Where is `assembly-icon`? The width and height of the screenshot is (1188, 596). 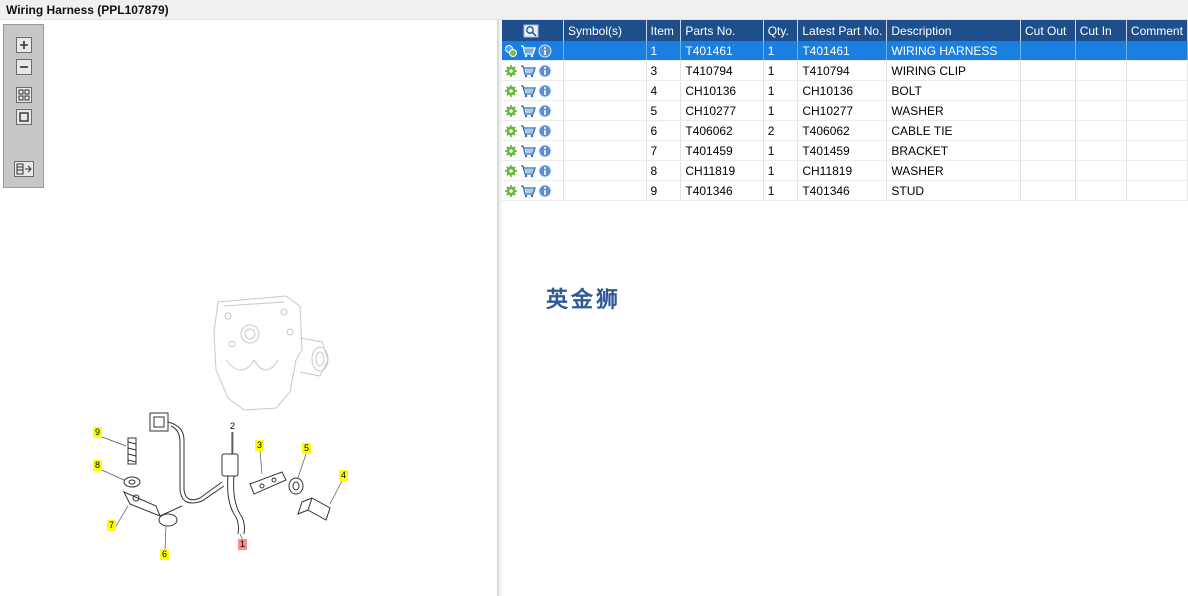 assembly-icon is located at coordinates (511, 51).